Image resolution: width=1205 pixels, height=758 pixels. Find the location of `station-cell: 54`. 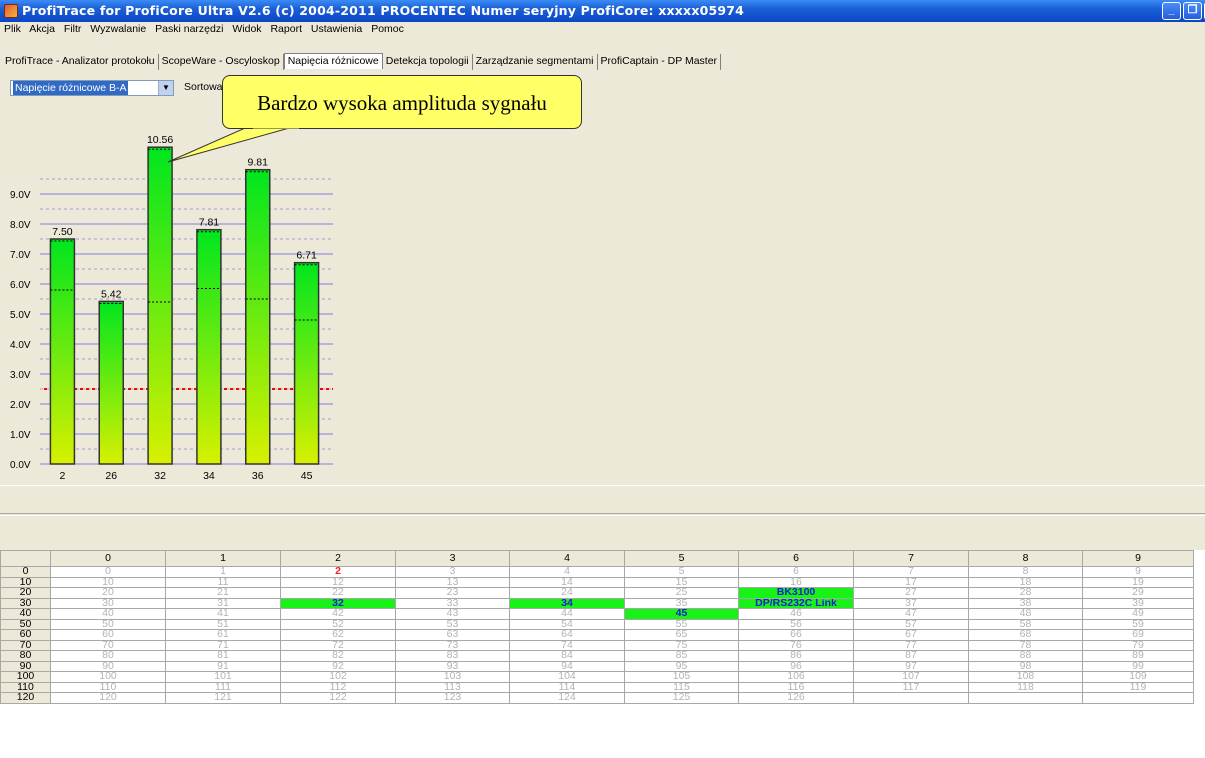

station-cell: 54 is located at coordinates (567, 624).